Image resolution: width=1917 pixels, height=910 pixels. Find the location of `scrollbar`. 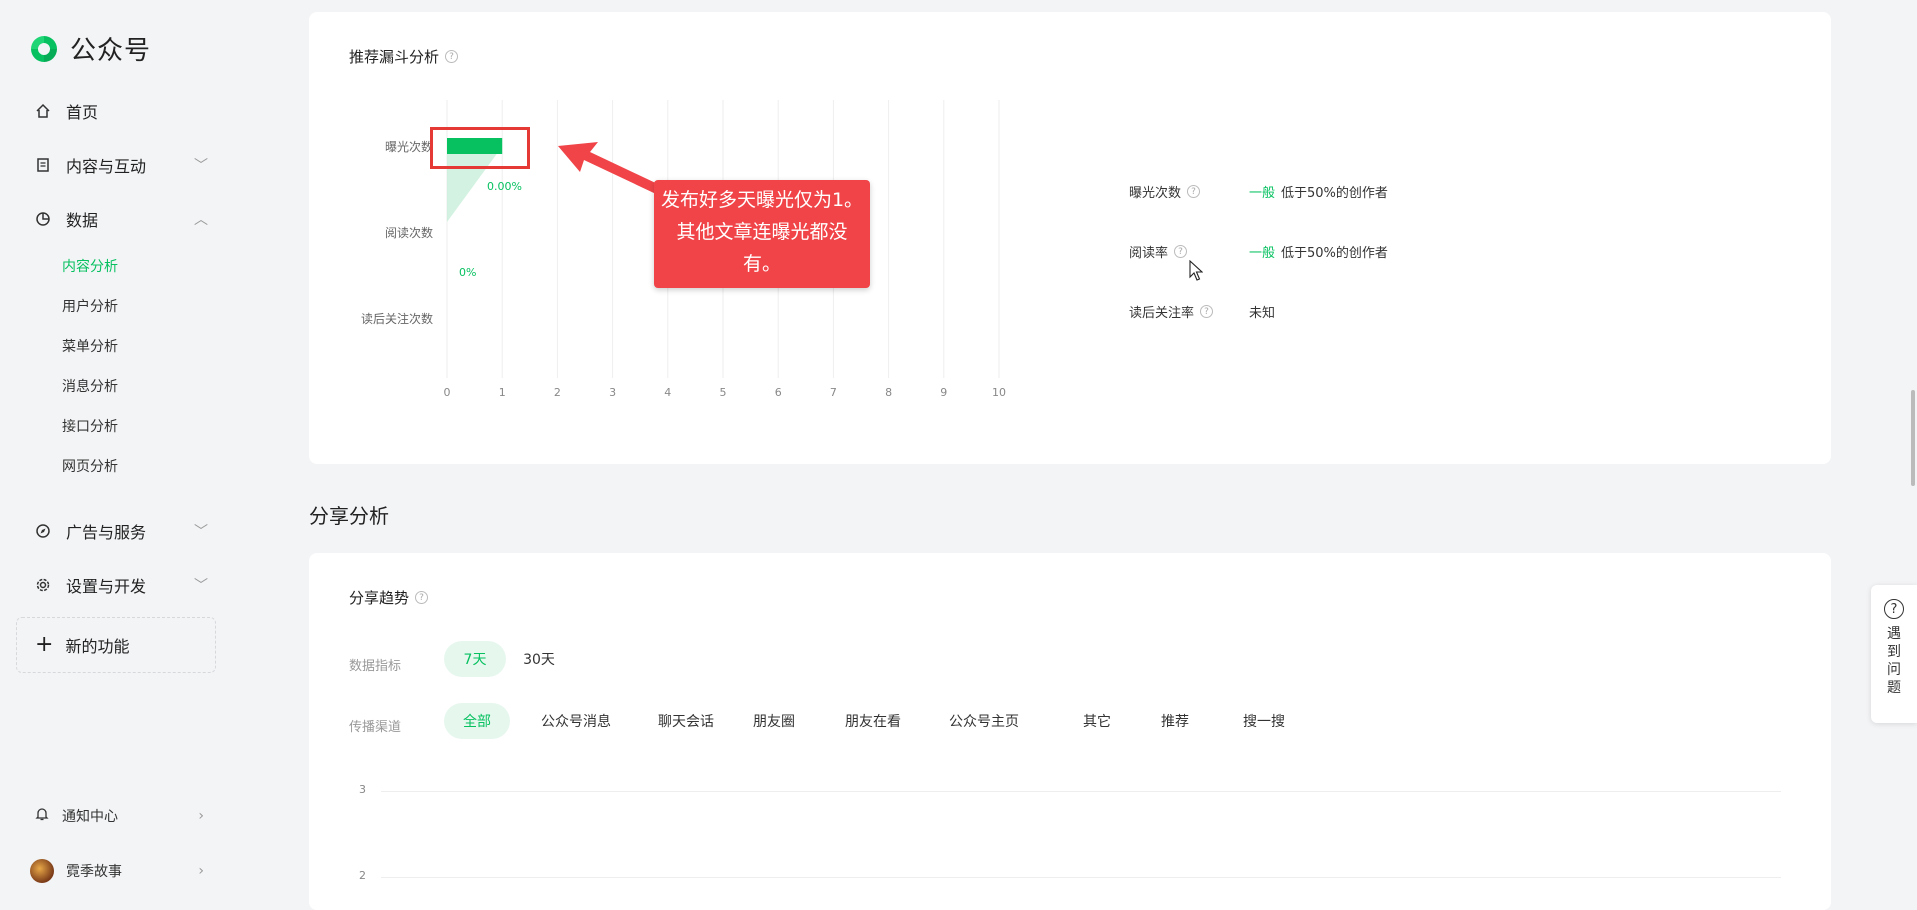

scrollbar is located at coordinates (1913, 438).